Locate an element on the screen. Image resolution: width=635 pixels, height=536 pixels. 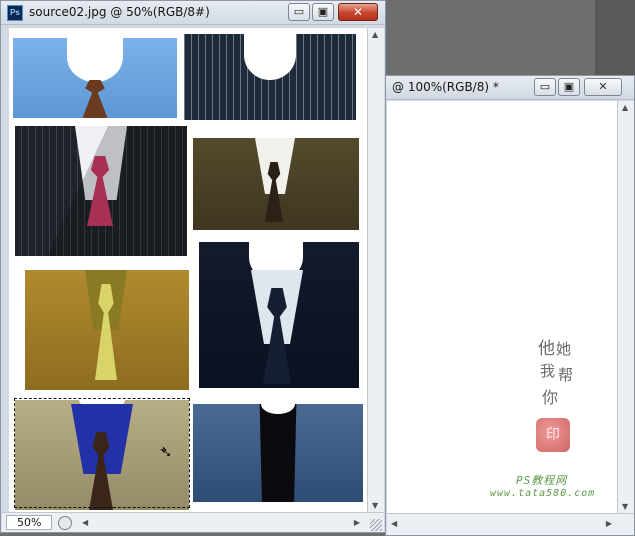
photo-navy-suit is located at coordinates (279, 315).